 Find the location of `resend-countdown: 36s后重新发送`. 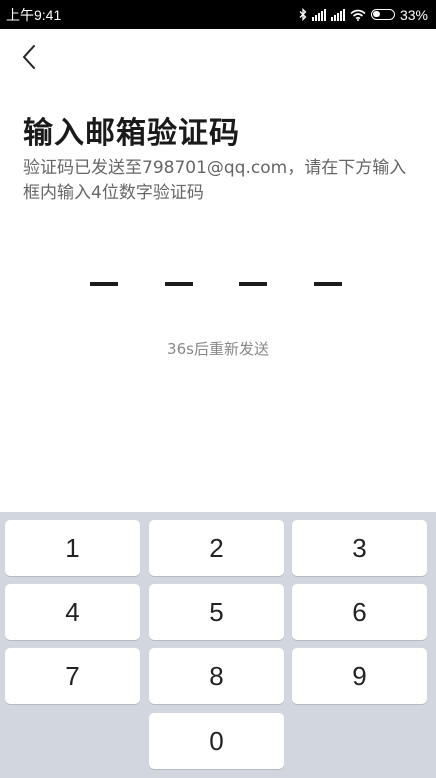

resend-countdown: 36s后重新发送 is located at coordinates (218, 349).